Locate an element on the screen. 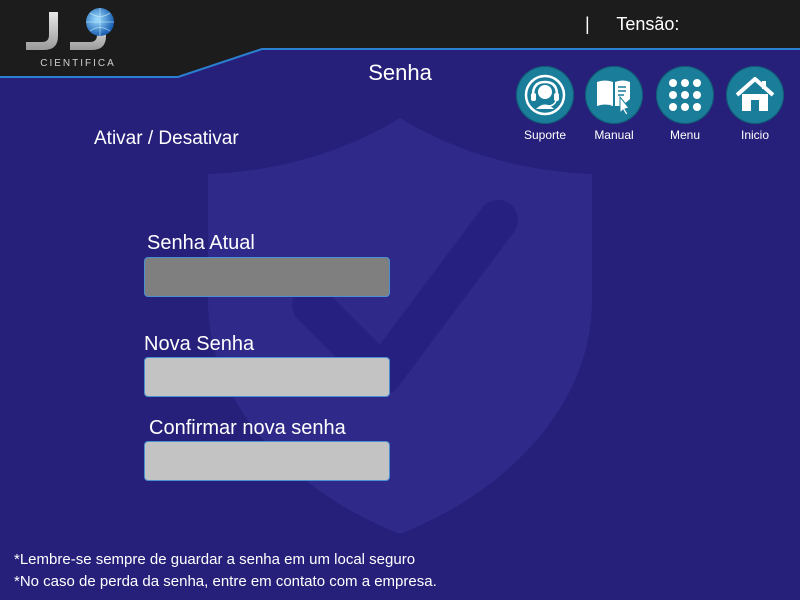 The image size is (800, 600). book-touch-icon is located at coordinates (613, 98).